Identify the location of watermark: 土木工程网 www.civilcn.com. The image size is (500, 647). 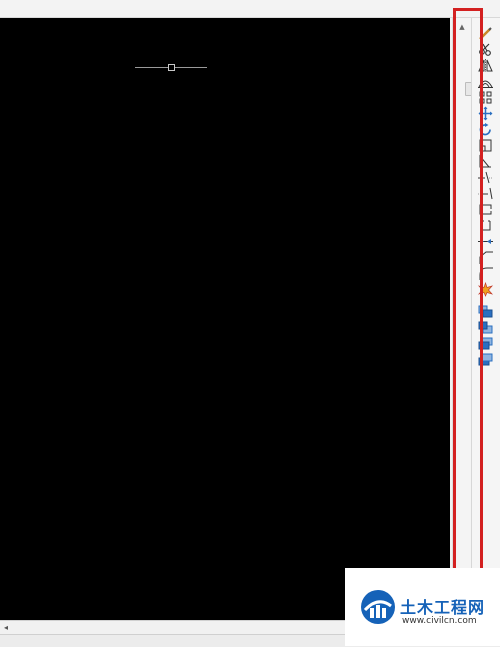
(422, 607).